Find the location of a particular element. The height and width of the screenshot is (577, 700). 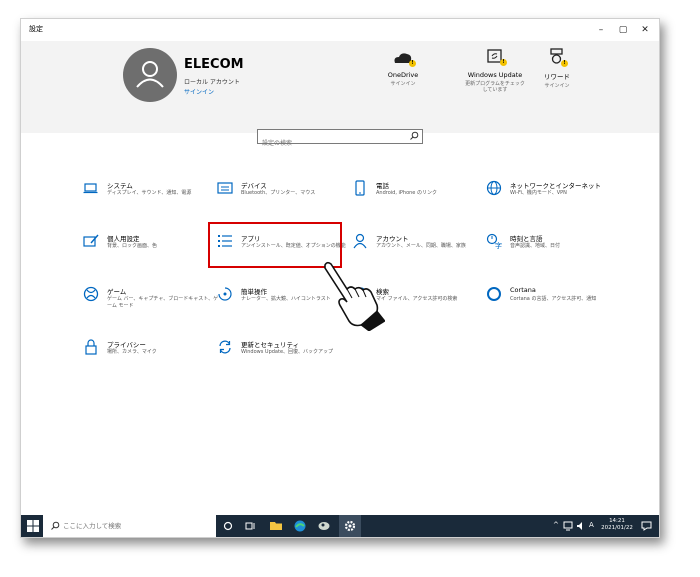

category-desc: ゲーム バー、キャプチャ、ブロードキャスト、ゲーム モード is located at coordinates (163, 302).